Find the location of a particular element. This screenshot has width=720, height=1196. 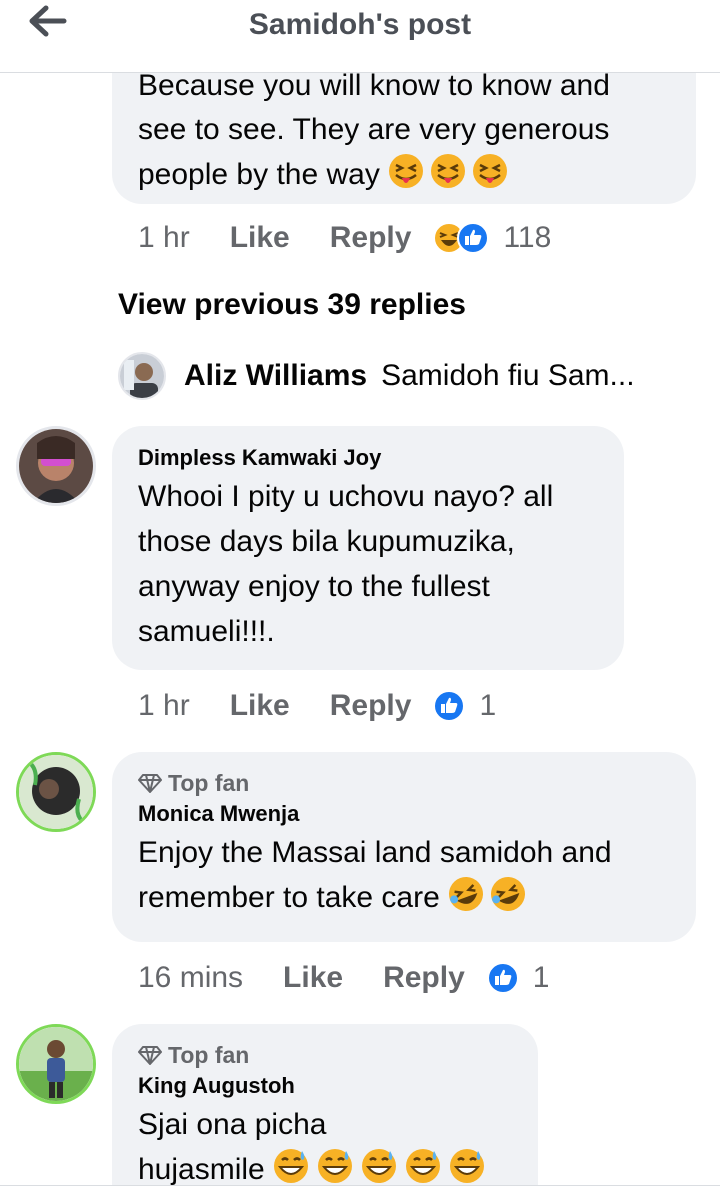

comment-text-line: people by the way is located at coordinates (404, 177).